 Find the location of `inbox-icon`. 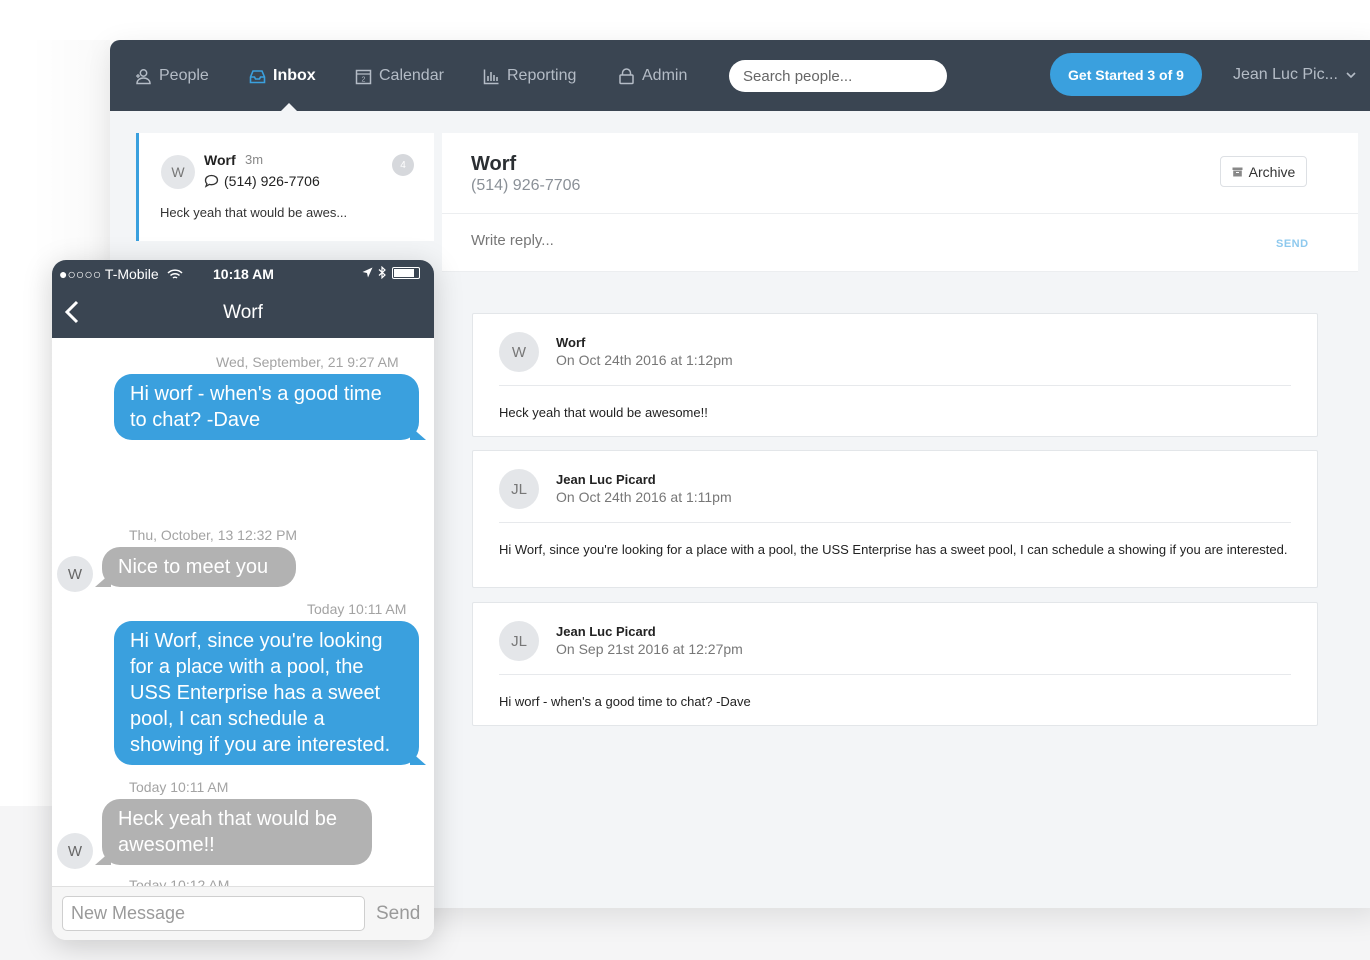

inbox-icon is located at coordinates (257, 76).